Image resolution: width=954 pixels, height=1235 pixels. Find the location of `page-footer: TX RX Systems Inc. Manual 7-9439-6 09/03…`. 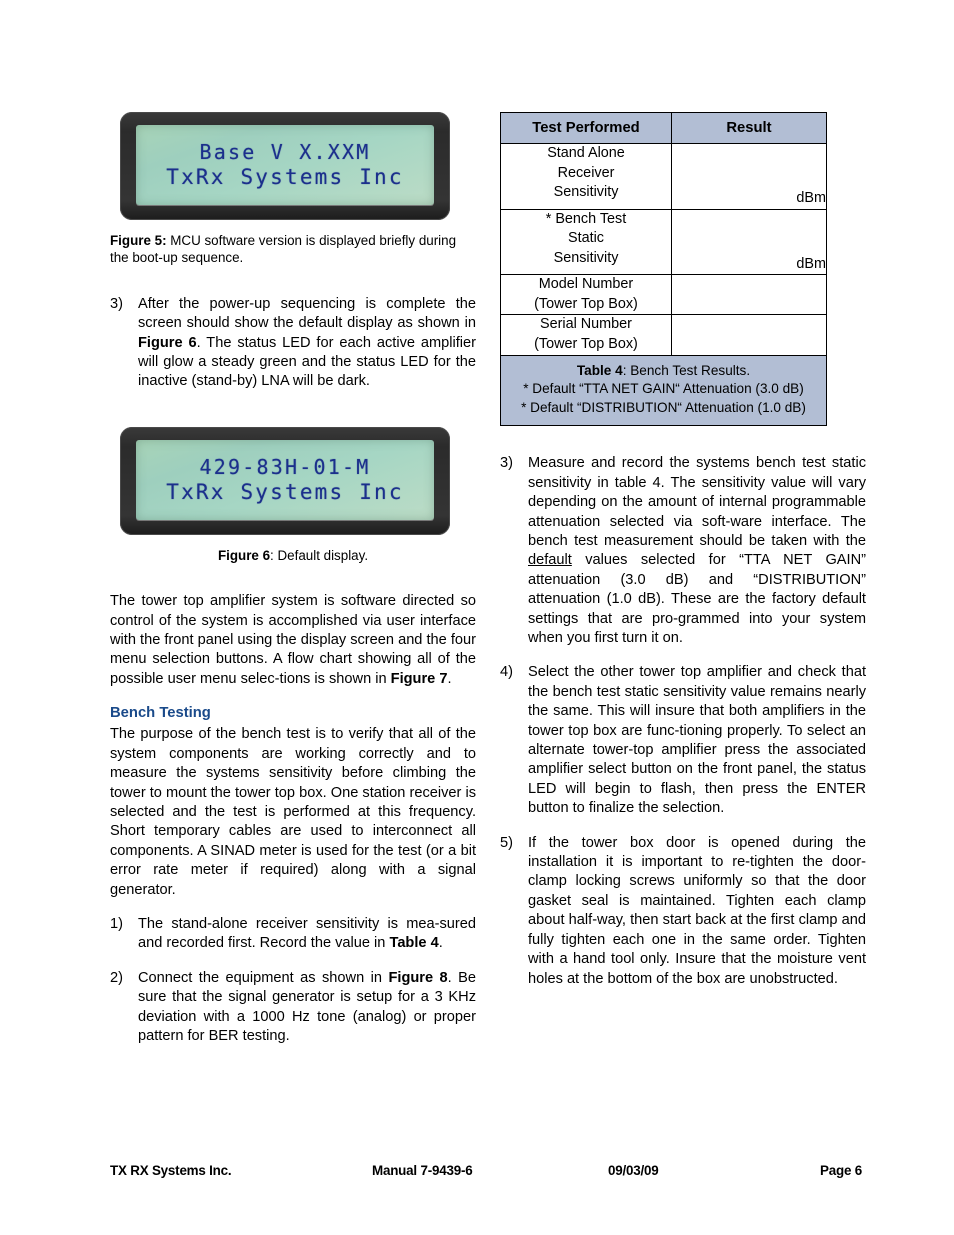

page-footer: TX RX Systems Inc. Manual 7-9439-6 09/03… is located at coordinates (486, 1170).